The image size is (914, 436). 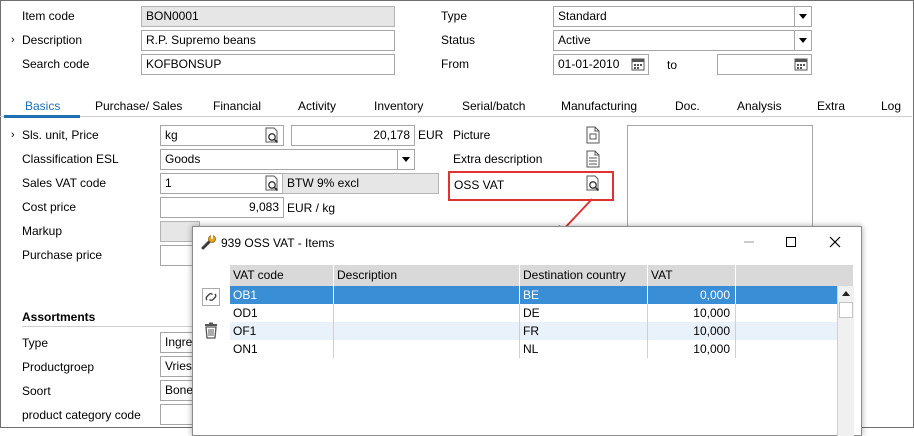 I want to click on tab-activity: Activity, so click(x=317, y=106).